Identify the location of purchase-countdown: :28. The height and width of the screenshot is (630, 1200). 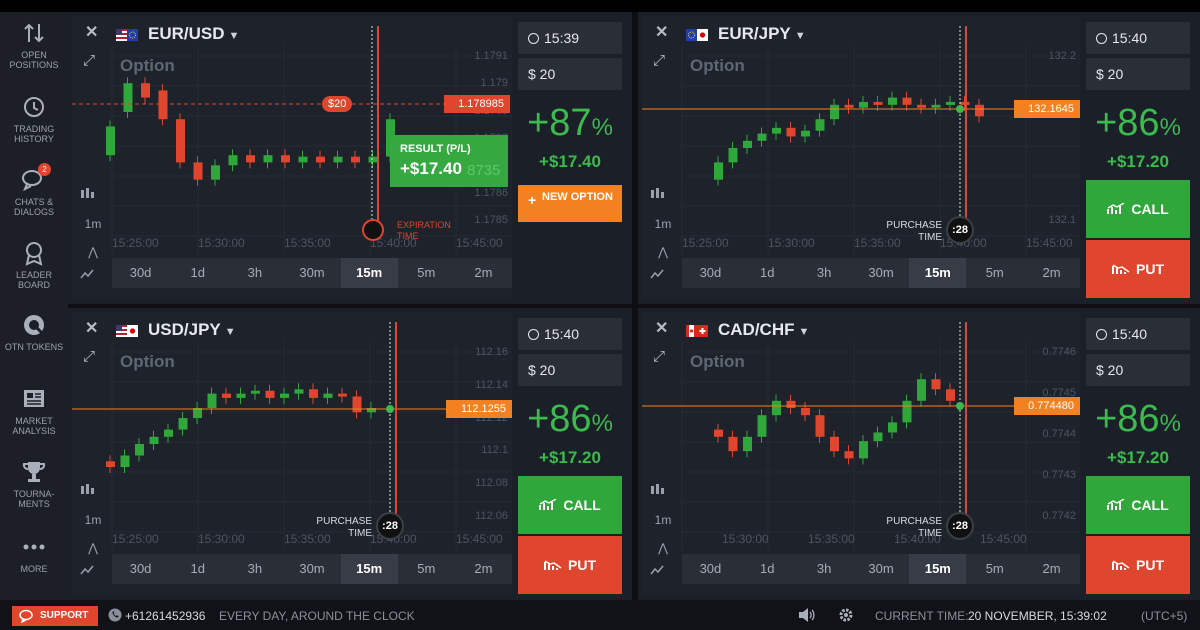
(390, 526).